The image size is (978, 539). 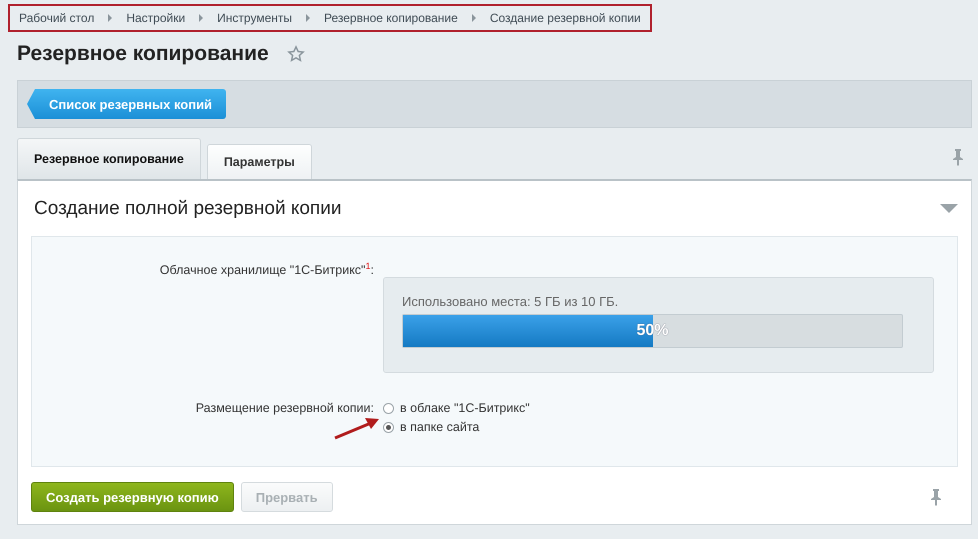 What do you see at coordinates (440, 427) in the screenshot?
I see `radio-label: в папке сайта` at bounding box center [440, 427].